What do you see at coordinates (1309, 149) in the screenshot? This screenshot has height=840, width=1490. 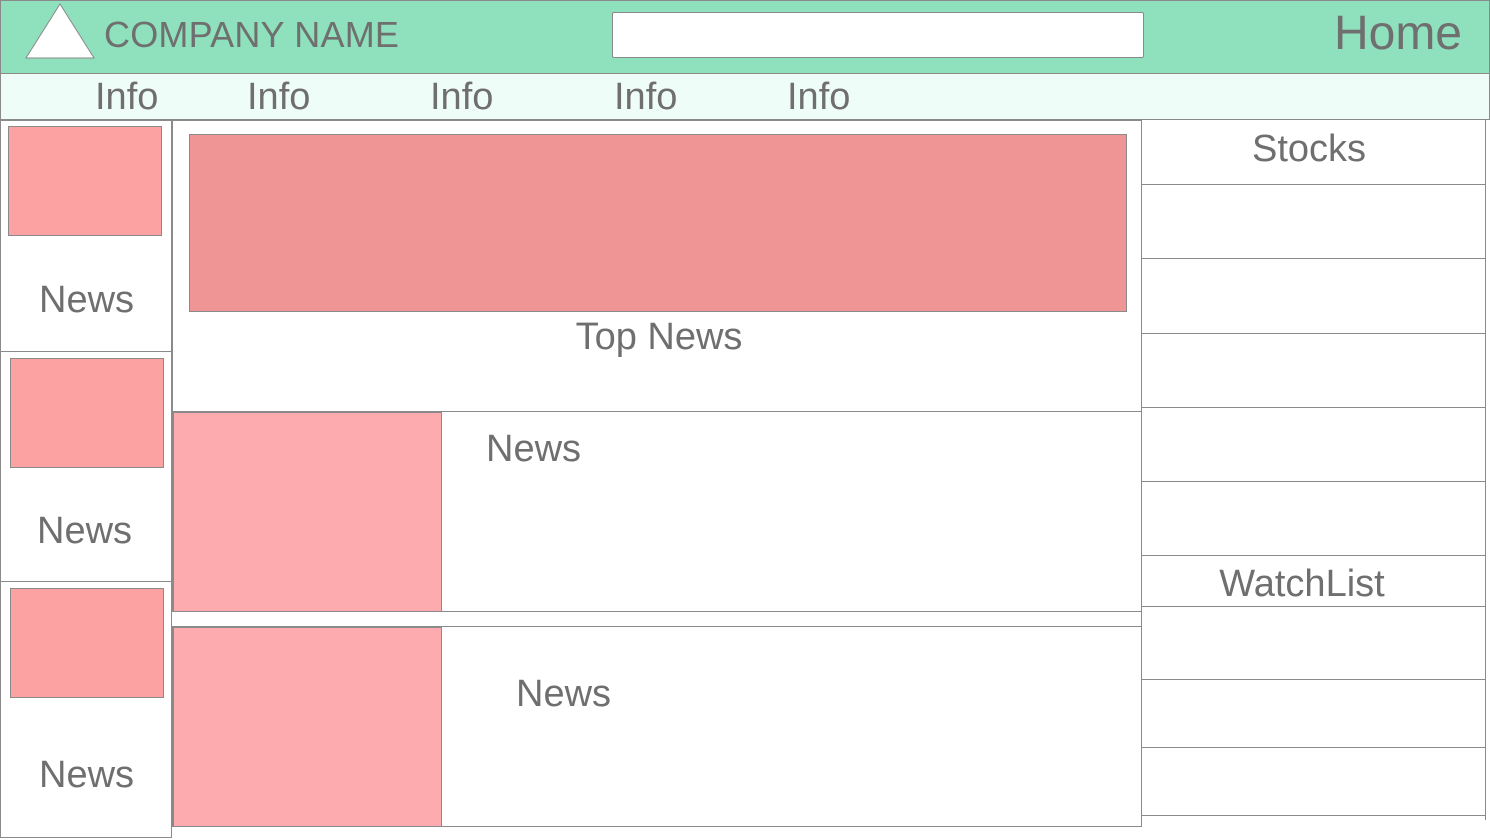 I see `stocks-title: Stocks` at bounding box center [1309, 149].